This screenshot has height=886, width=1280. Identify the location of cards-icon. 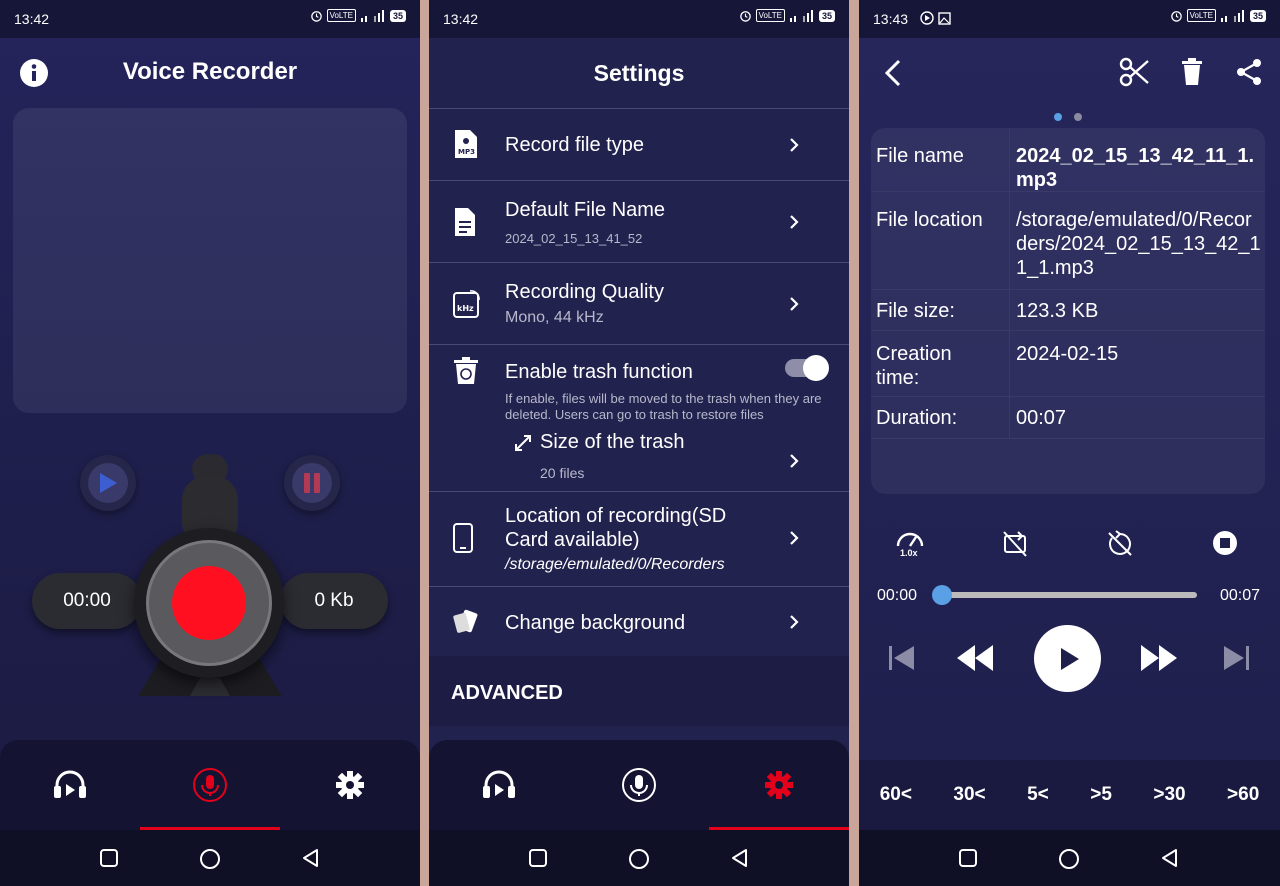
(465, 621).